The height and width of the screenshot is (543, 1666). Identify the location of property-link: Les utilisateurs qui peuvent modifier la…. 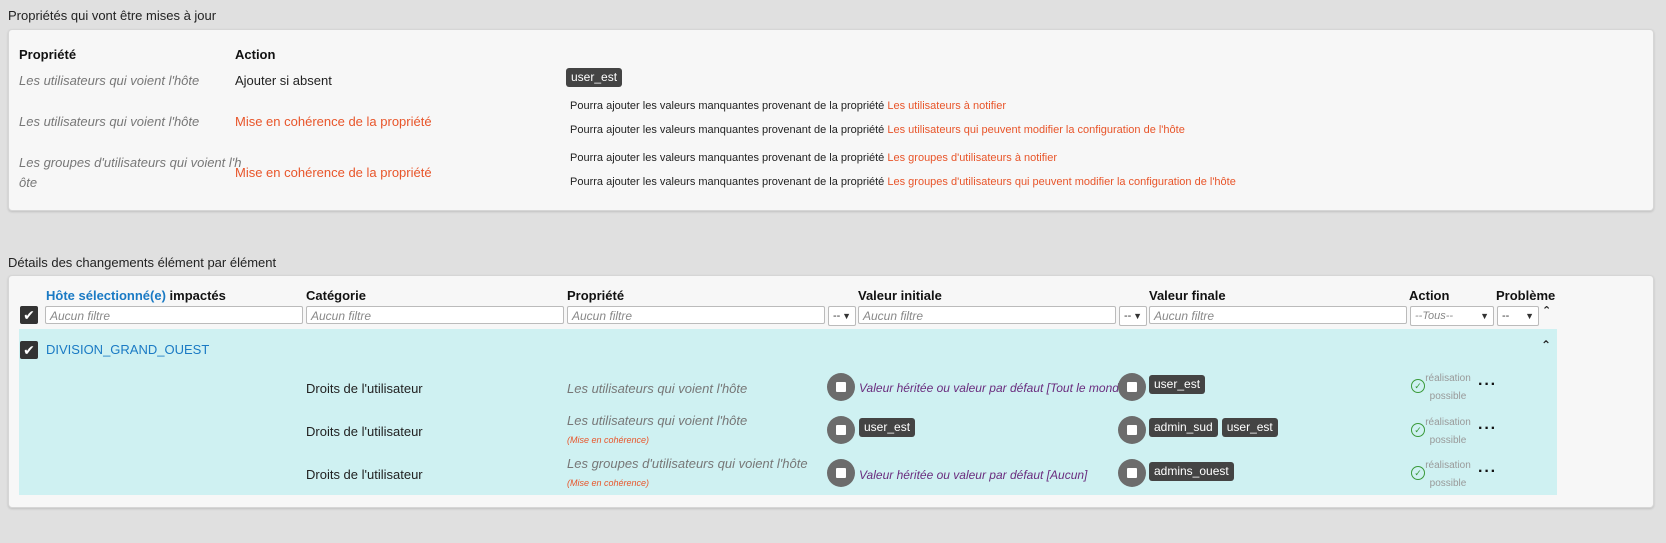
(1035, 130).